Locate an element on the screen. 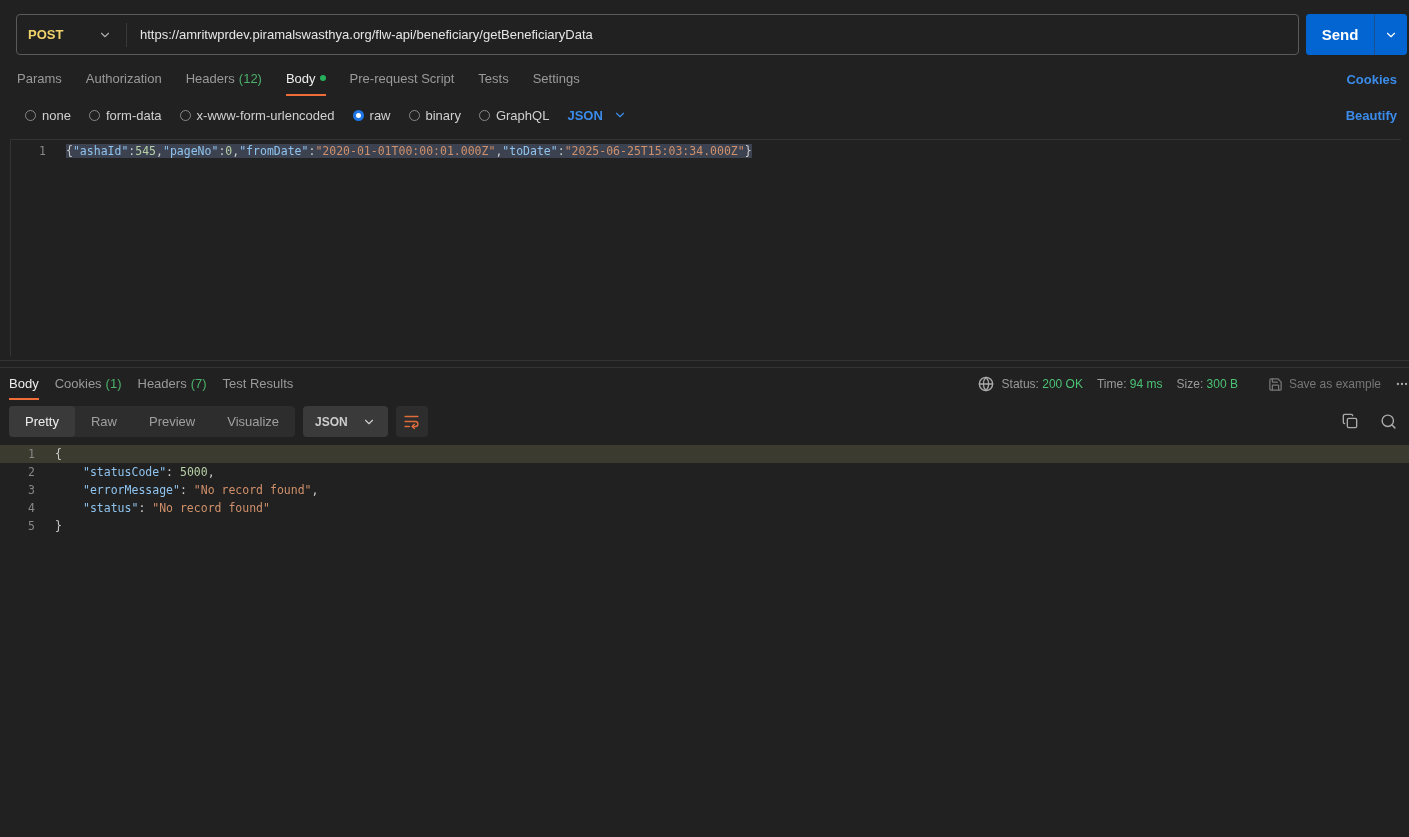 The height and width of the screenshot is (837, 1409). wrap-lines-icon is located at coordinates (412, 421).